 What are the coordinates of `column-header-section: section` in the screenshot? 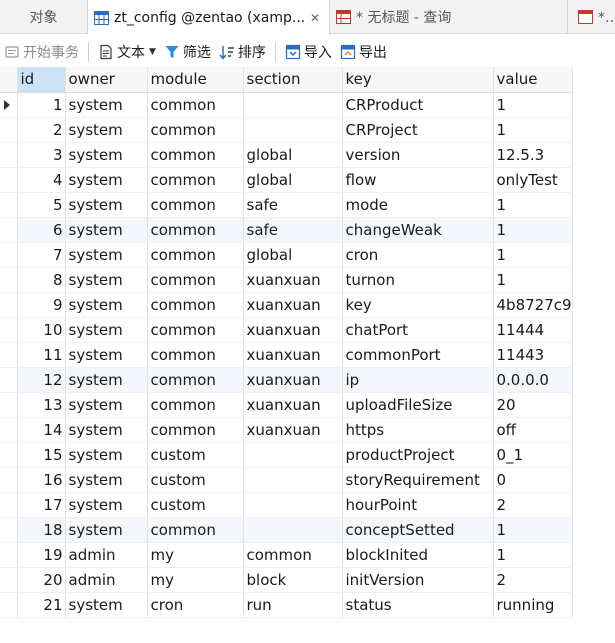 It's located at (293, 80).